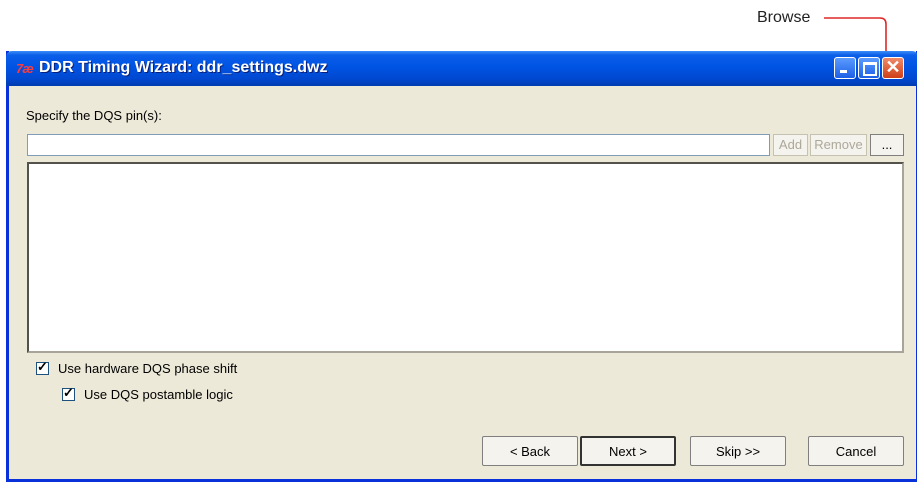  I want to click on specify-dqs-label: Specify the DQS pin(s):, so click(94, 115).